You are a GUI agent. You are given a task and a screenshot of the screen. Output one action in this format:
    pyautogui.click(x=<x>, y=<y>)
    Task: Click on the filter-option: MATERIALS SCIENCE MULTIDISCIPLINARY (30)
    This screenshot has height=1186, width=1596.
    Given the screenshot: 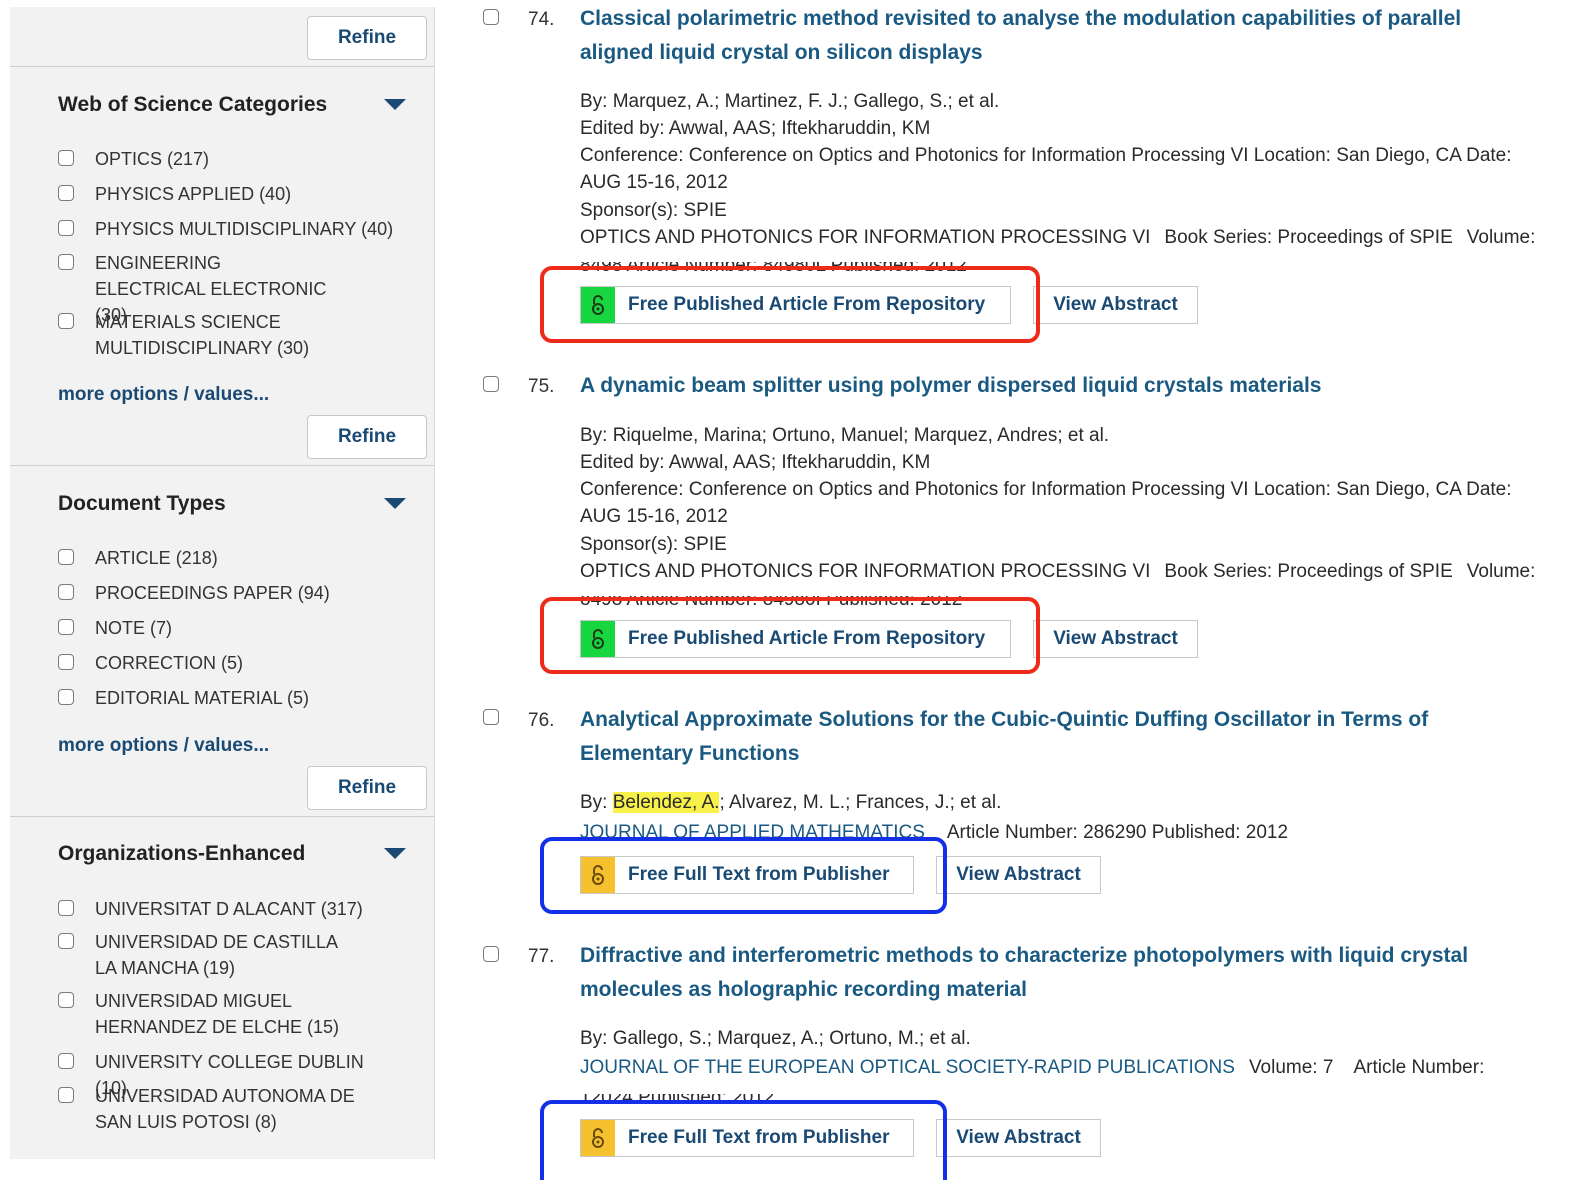 What is the action you would take?
    pyautogui.click(x=238, y=335)
    